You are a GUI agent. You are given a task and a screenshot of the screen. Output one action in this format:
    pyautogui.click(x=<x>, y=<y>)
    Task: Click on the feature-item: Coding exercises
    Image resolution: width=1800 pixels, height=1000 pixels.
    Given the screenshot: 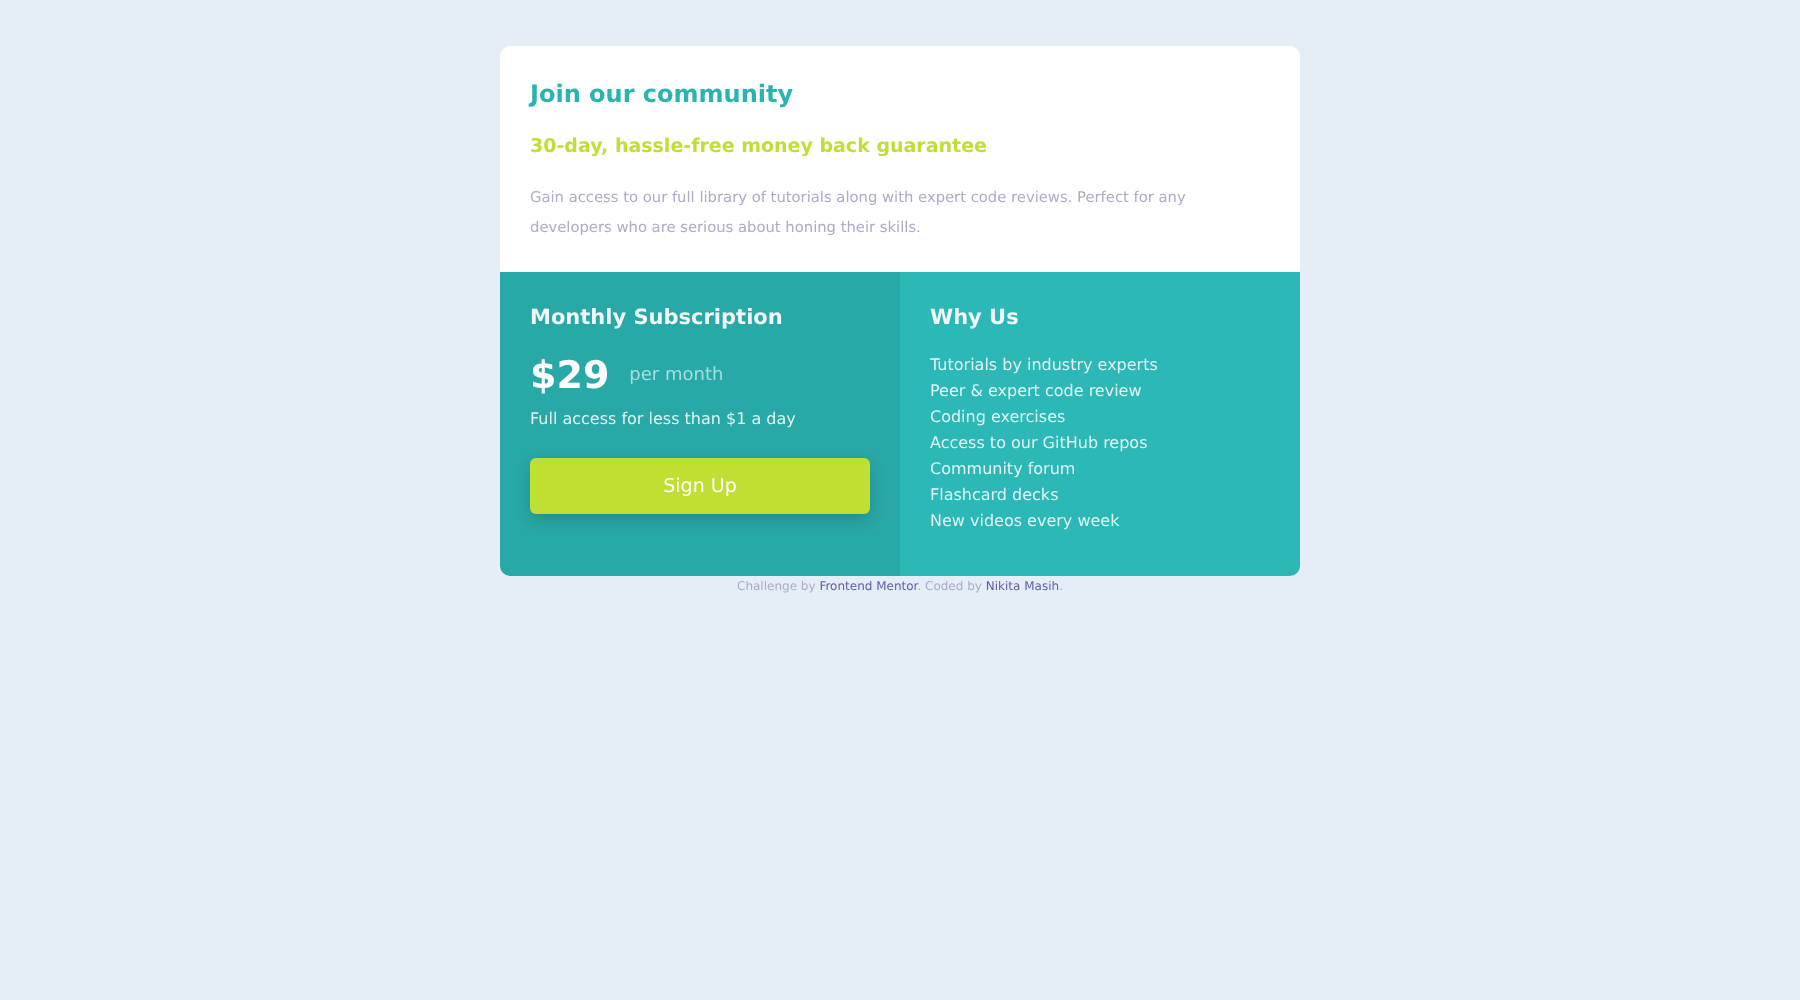 What is the action you would take?
    pyautogui.click(x=999, y=418)
    